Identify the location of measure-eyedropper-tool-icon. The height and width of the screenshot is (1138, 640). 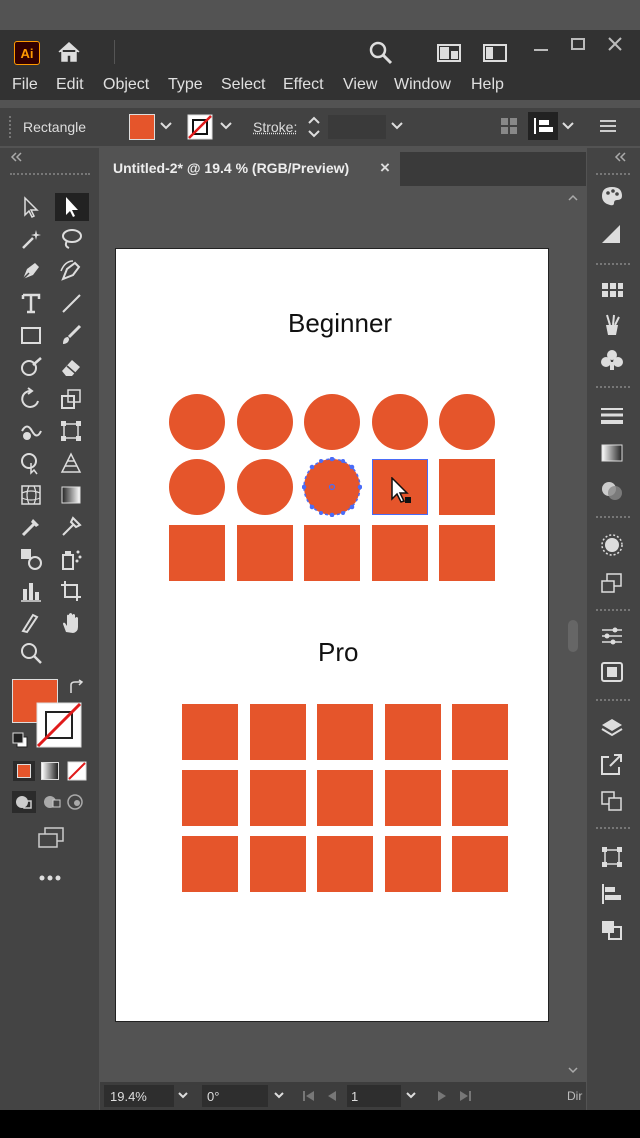
(71, 527).